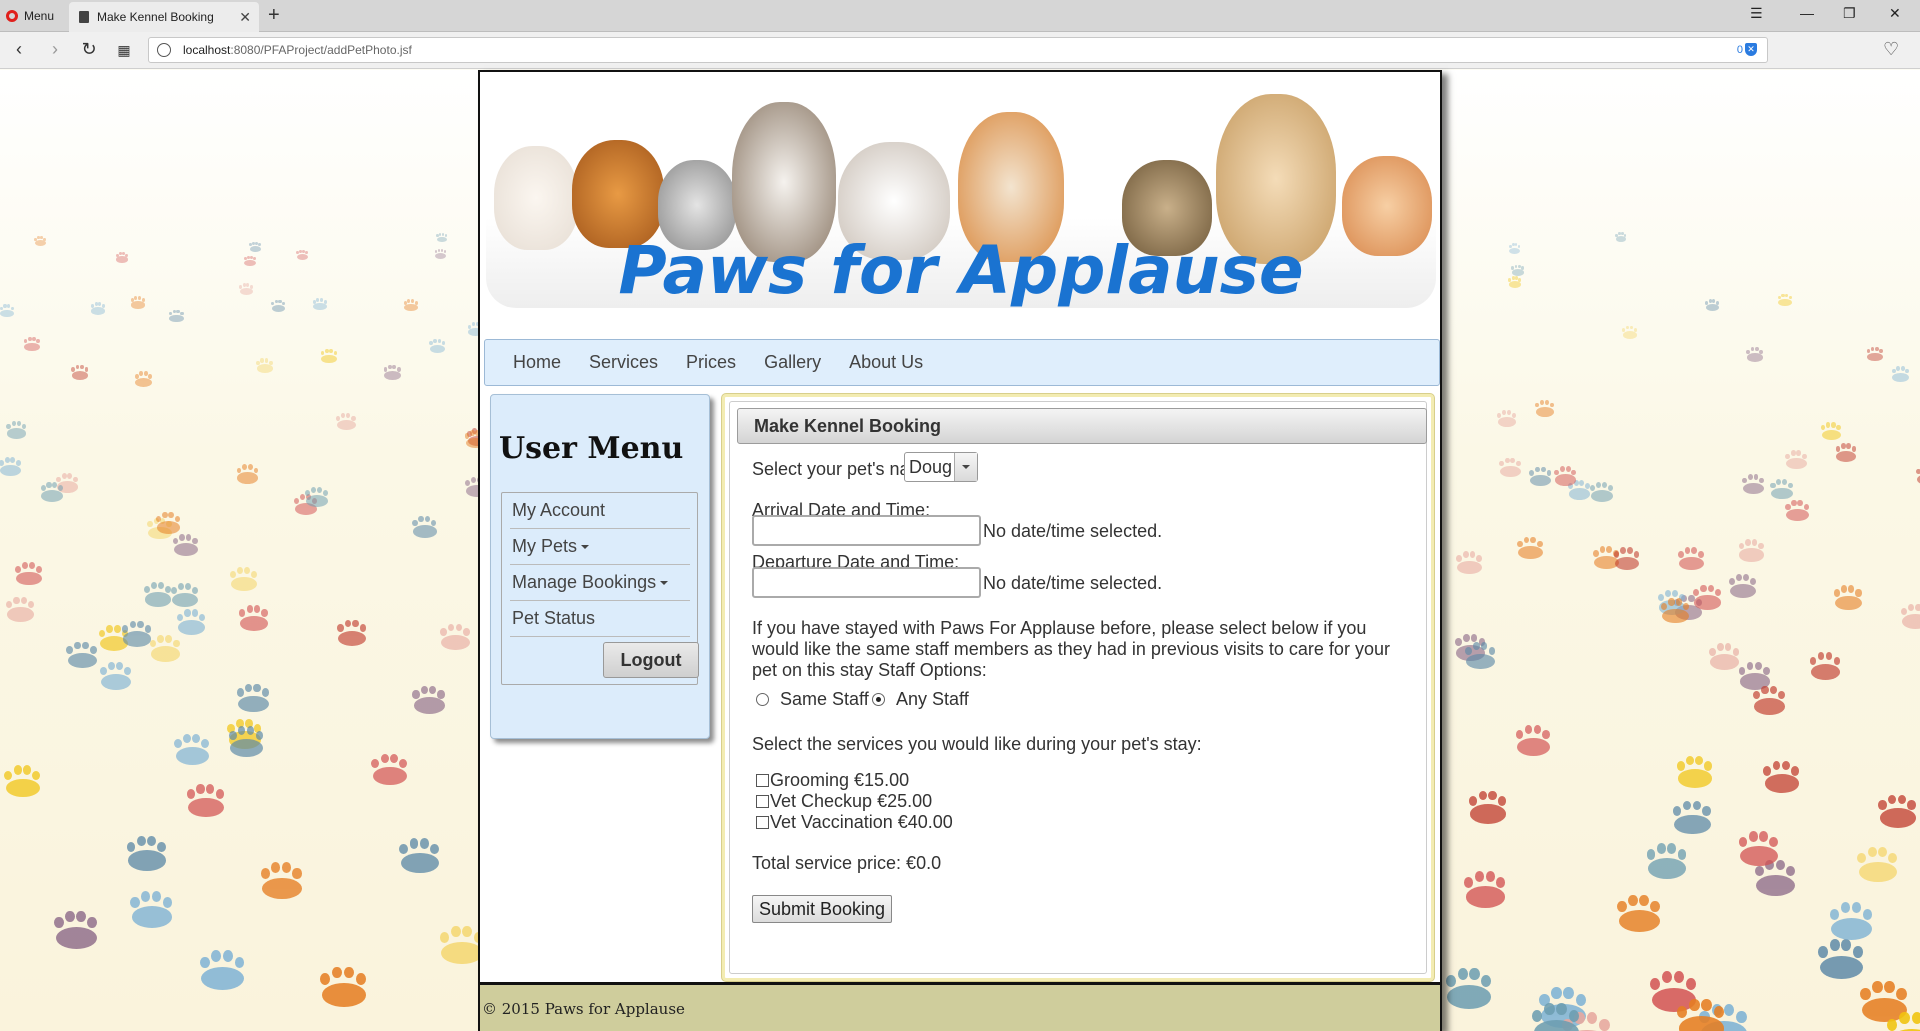 The height and width of the screenshot is (1031, 1920). What do you see at coordinates (591, 448) in the screenshot?
I see `user-menu-title: User Menu` at bounding box center [591, 448].